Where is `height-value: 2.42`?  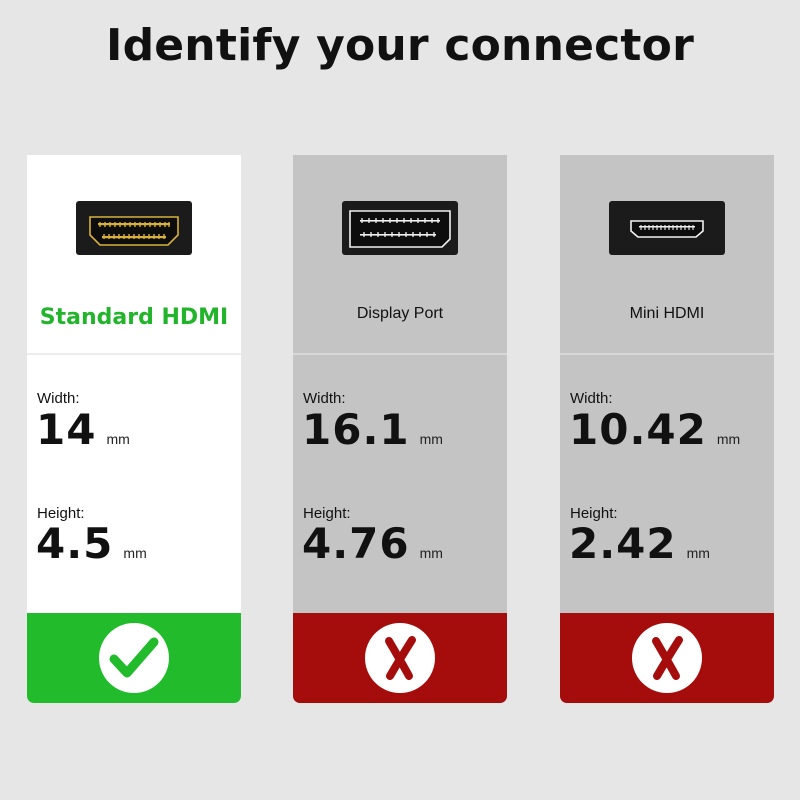
height-value: 2.42 is located at coordinates (623, 543).